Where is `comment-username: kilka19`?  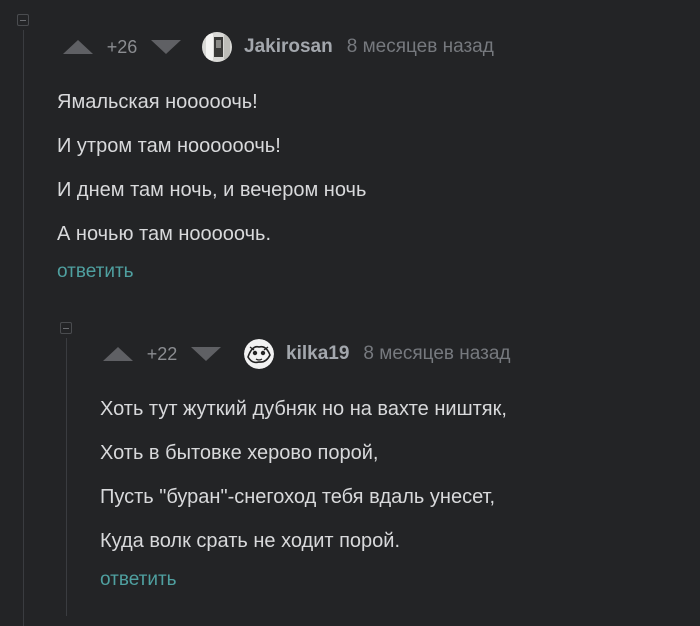 comment-username: kilka19 is located at coordinates (317, 354).